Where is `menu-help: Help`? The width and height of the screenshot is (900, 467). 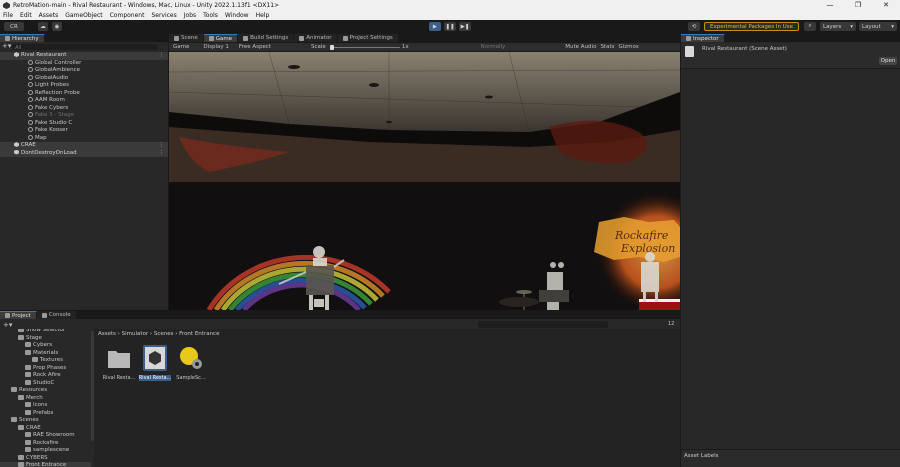 menu-help: Help is located at coordinates (263, 15).